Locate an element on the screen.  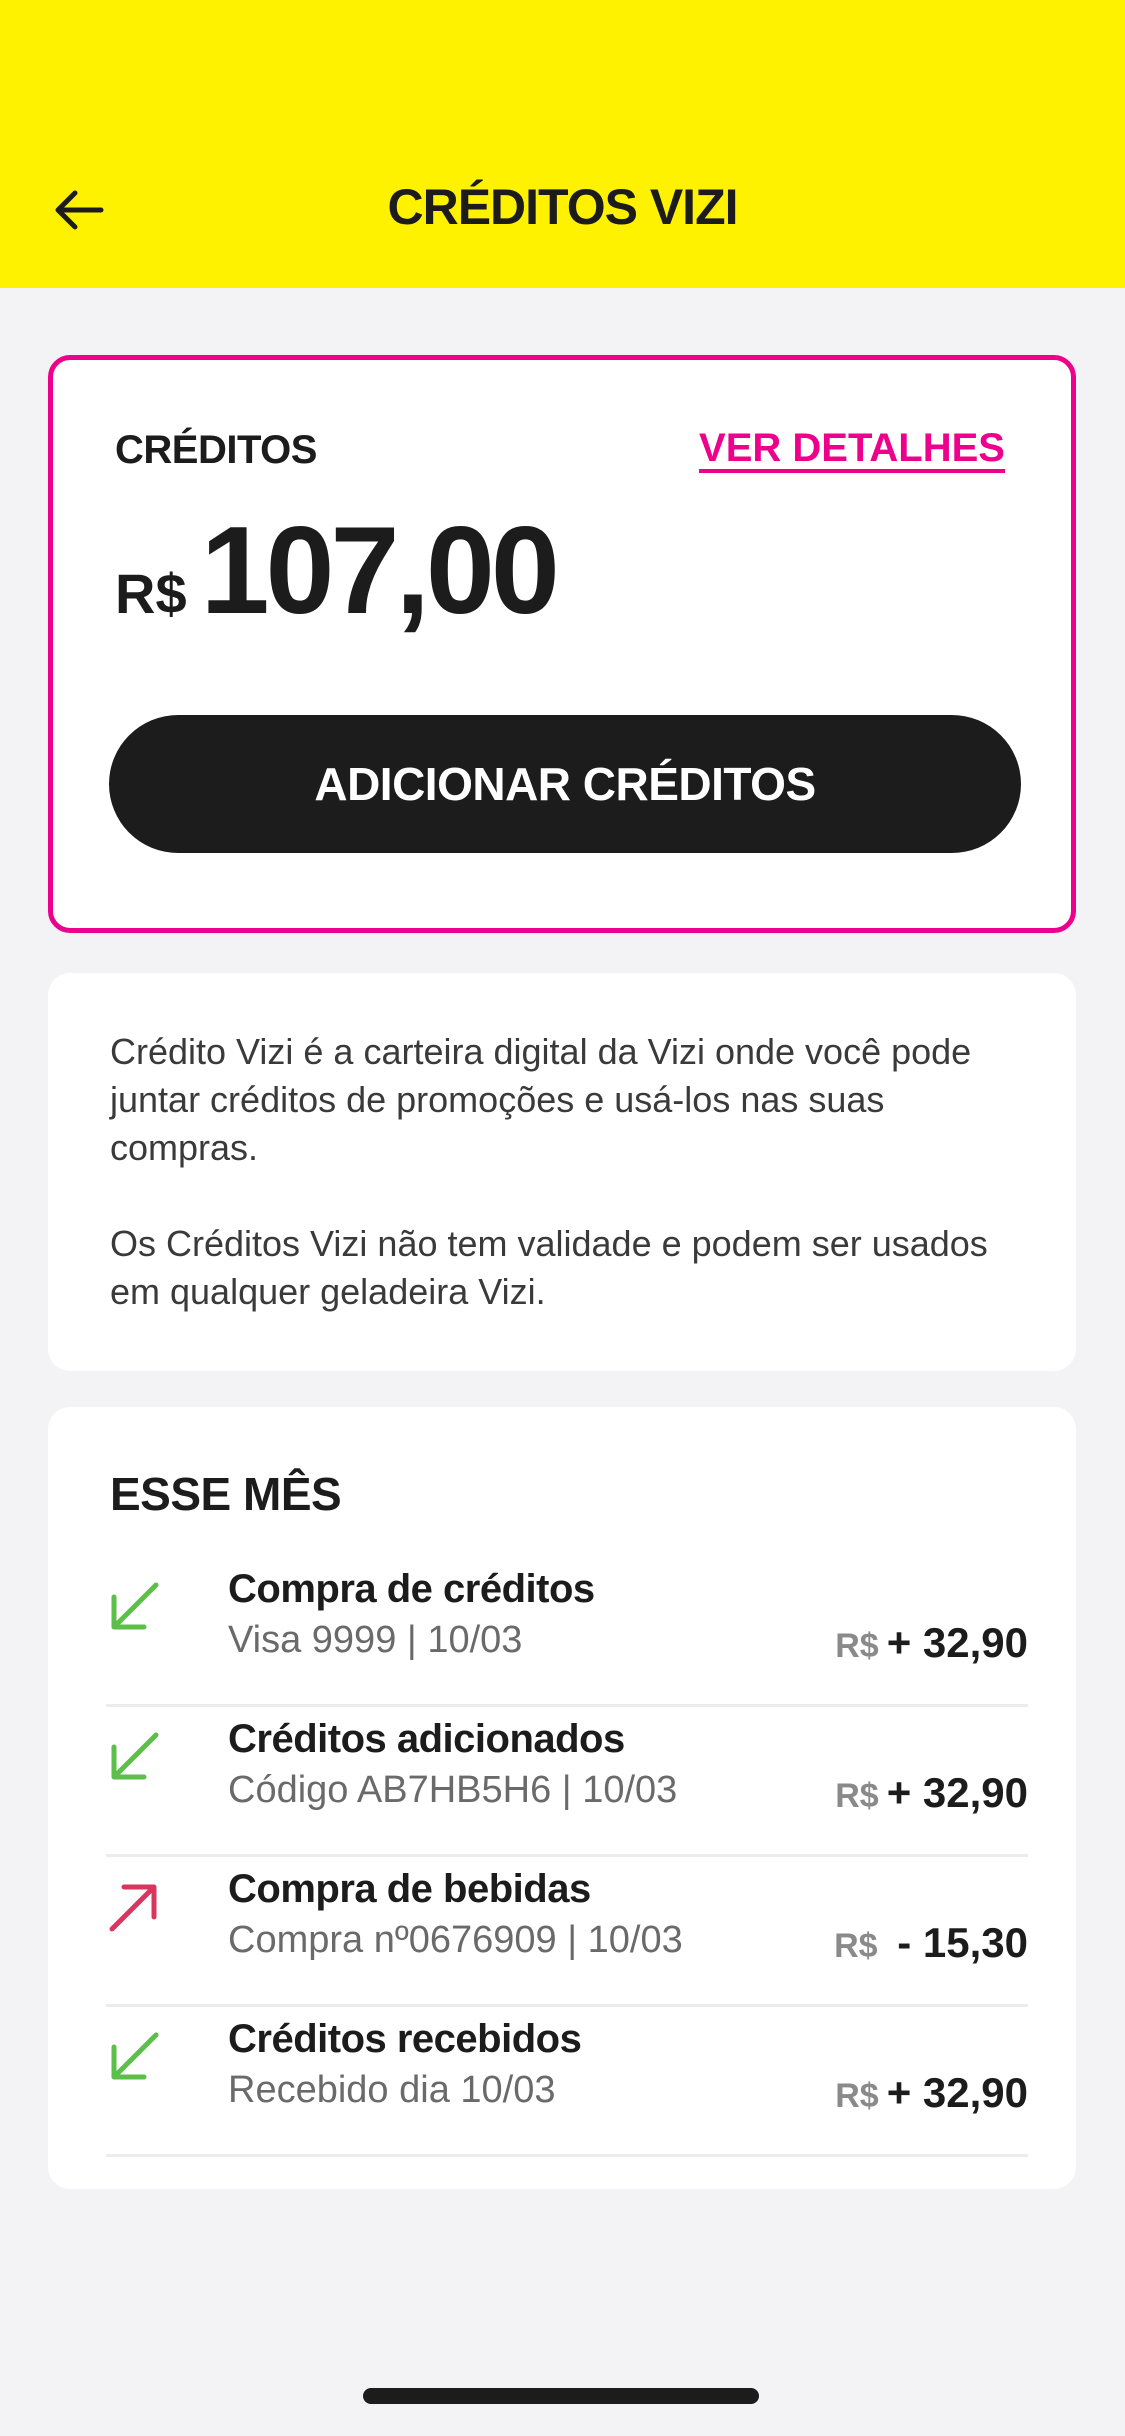
transaction-detail: Visa 9999 | 10/03 is located at coordinates (375, 1640).